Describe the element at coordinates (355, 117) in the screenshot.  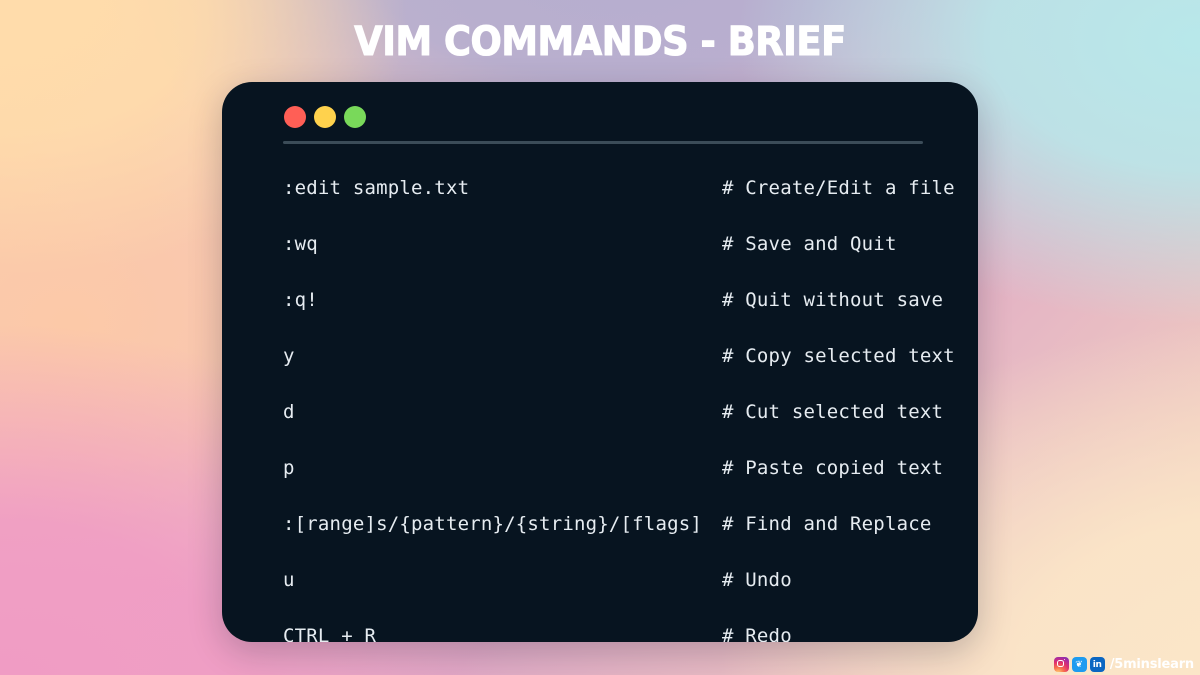
I see `maximize-dot` at that location.